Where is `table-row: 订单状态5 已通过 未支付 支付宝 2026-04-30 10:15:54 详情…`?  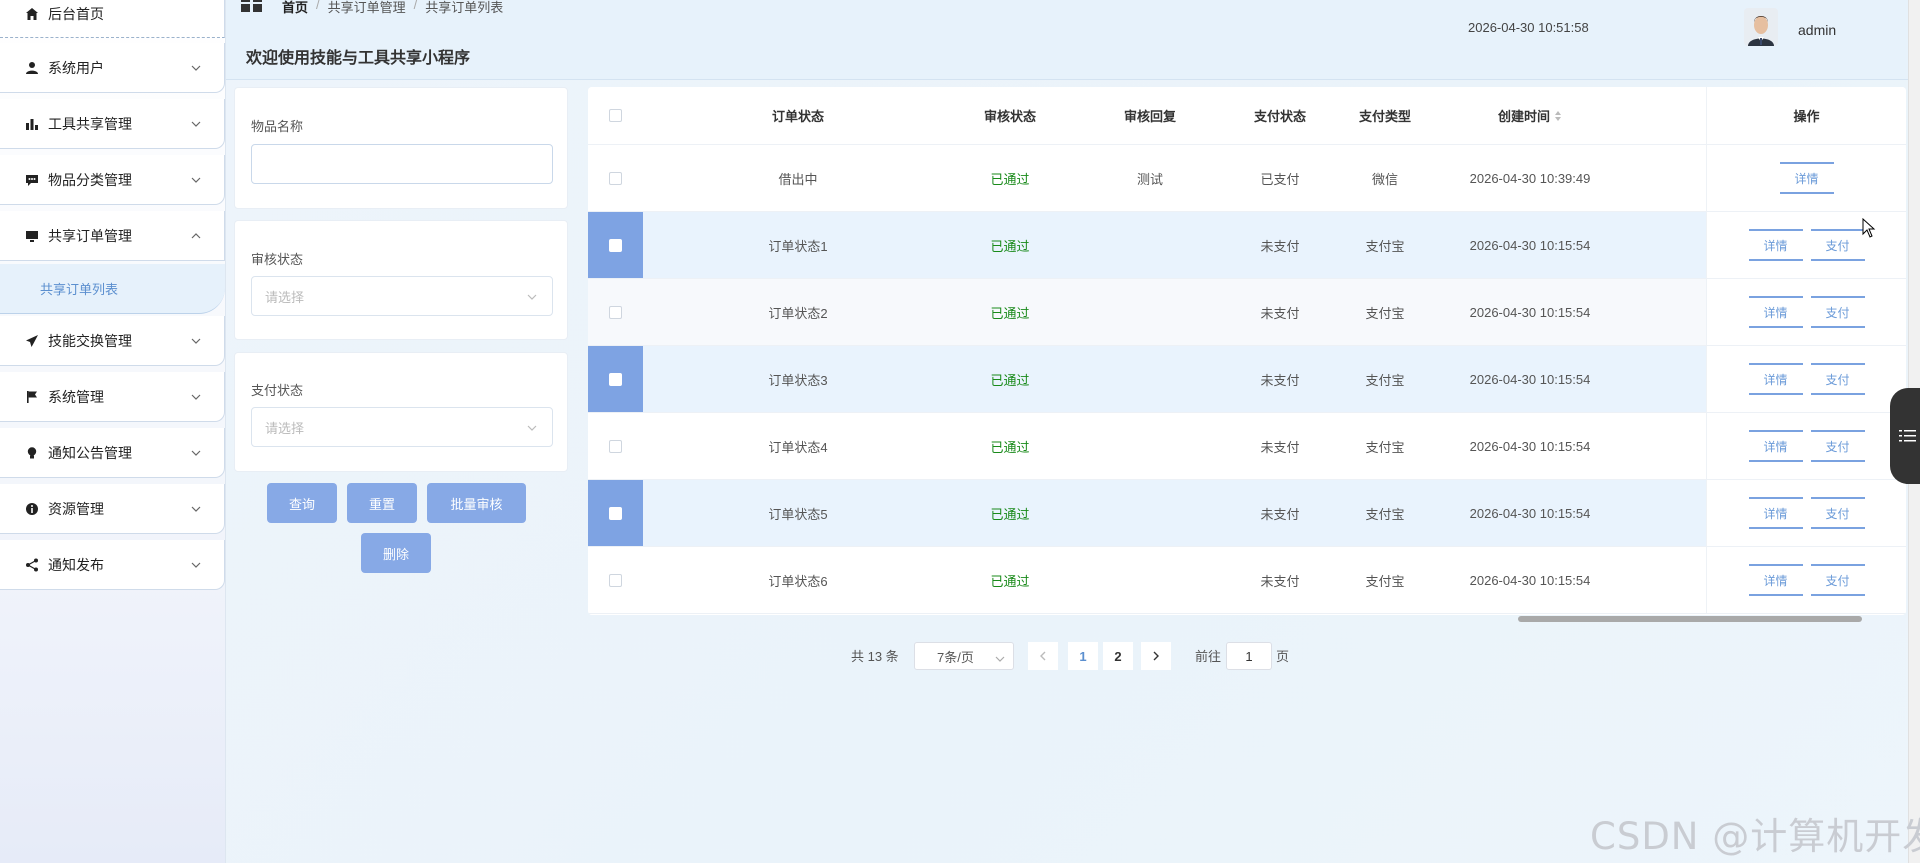 table-row: 订单状态5 已通过 未支付 支付宝 2026-04-30 10:15:54 详情… is located at coordinates (1247, 513).